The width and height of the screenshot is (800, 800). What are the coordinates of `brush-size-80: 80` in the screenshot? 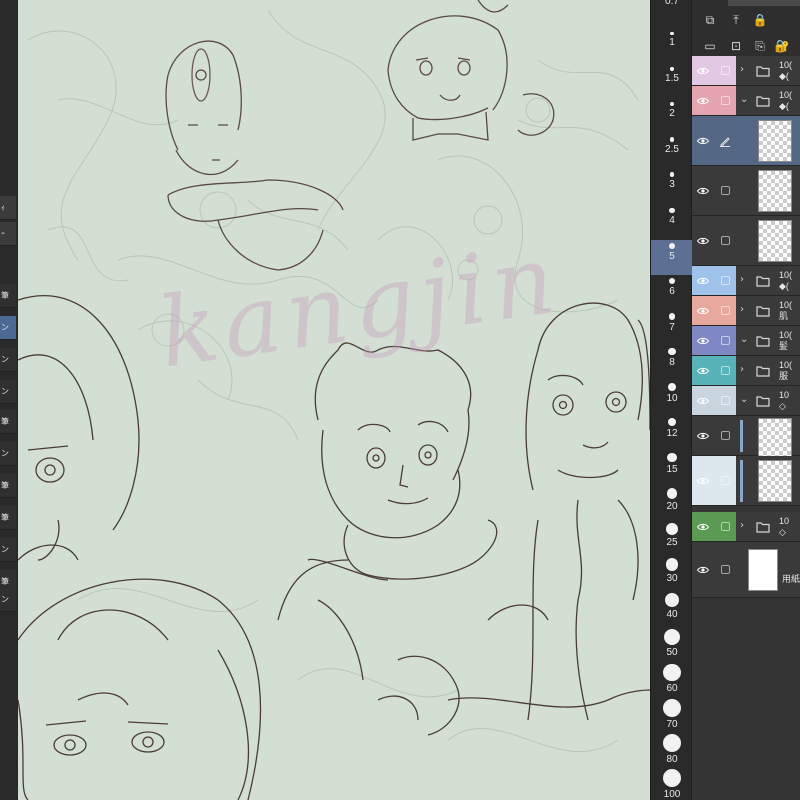 It's located at (672, 748).